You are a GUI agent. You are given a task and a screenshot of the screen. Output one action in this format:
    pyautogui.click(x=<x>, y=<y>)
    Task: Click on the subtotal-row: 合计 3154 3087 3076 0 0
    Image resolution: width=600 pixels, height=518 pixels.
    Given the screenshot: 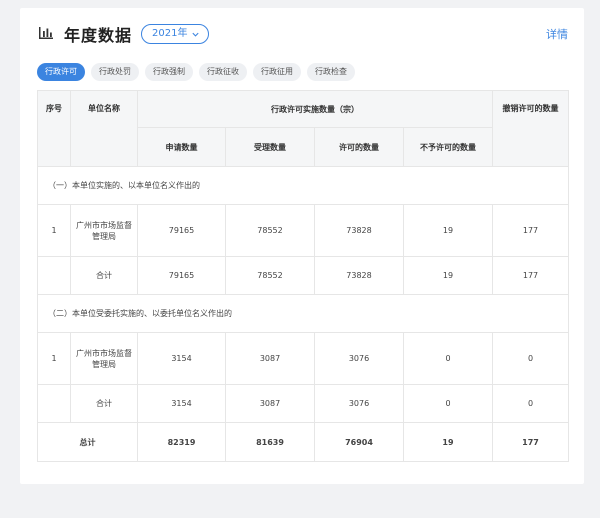 What is the action you would take?
    pyautogui.click(x=303, y=403)
    